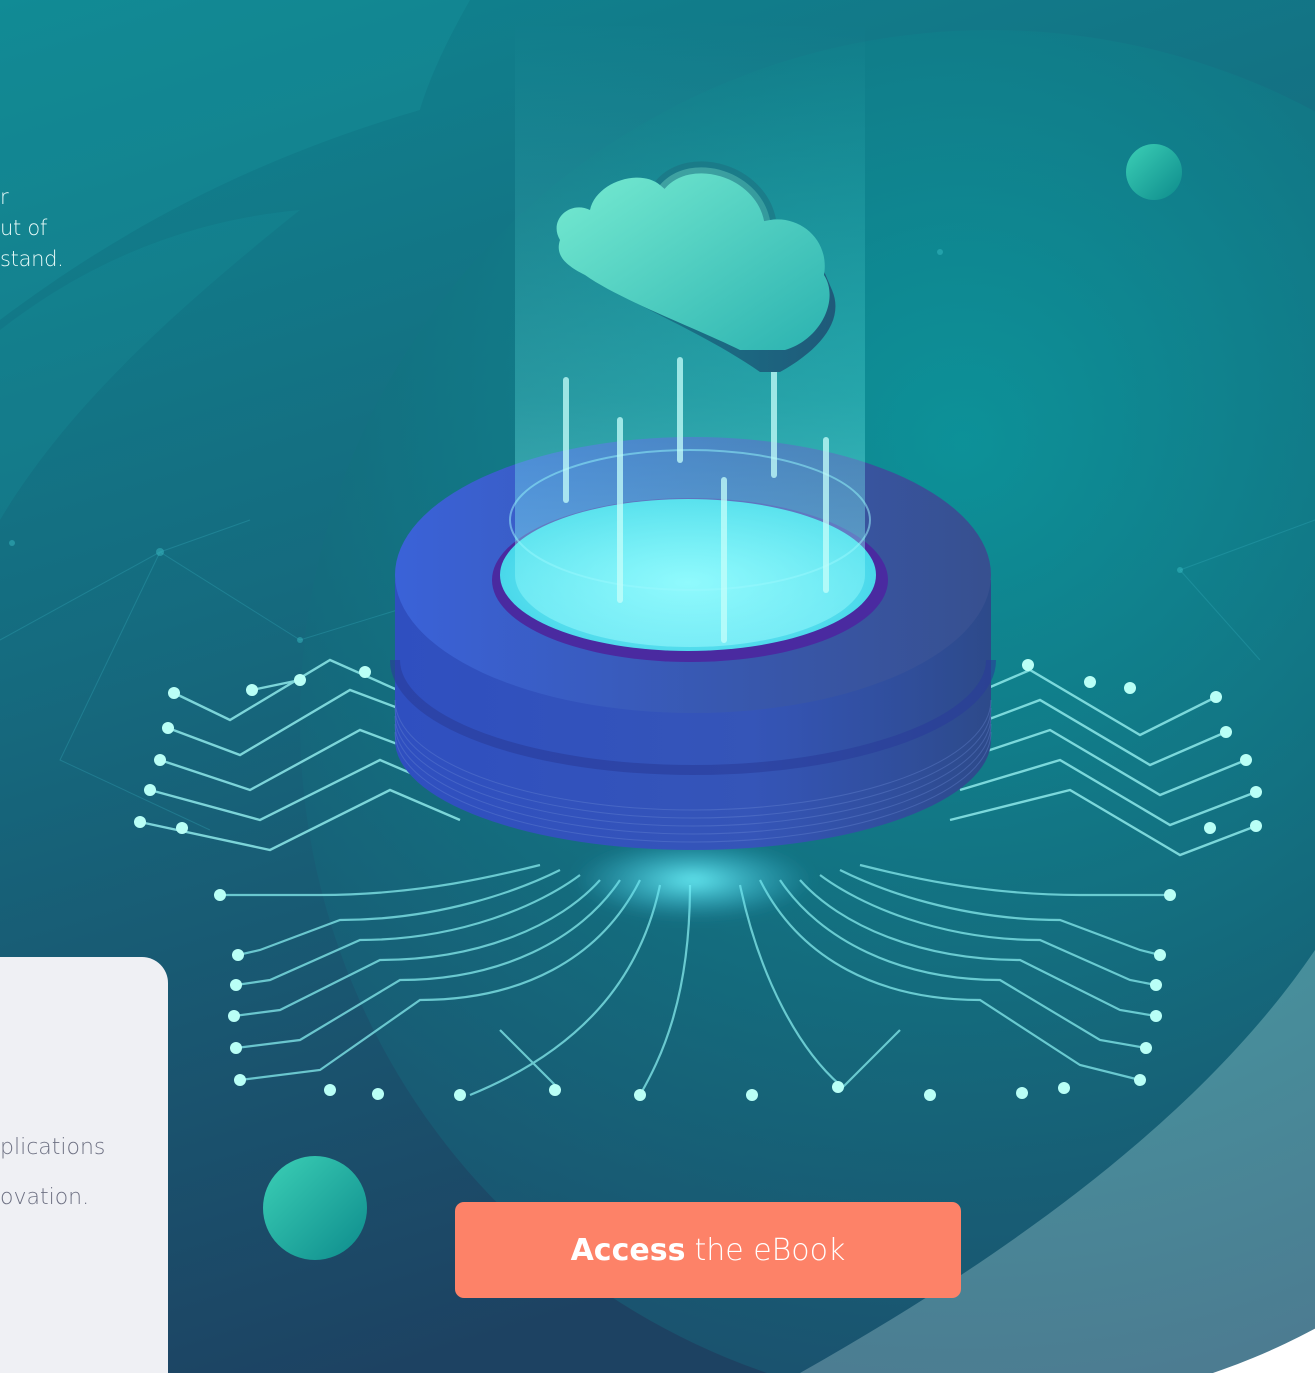 The width and height of the screenshot is (1315, 1373). I want to click on intro-line: r, so click(4, 197).